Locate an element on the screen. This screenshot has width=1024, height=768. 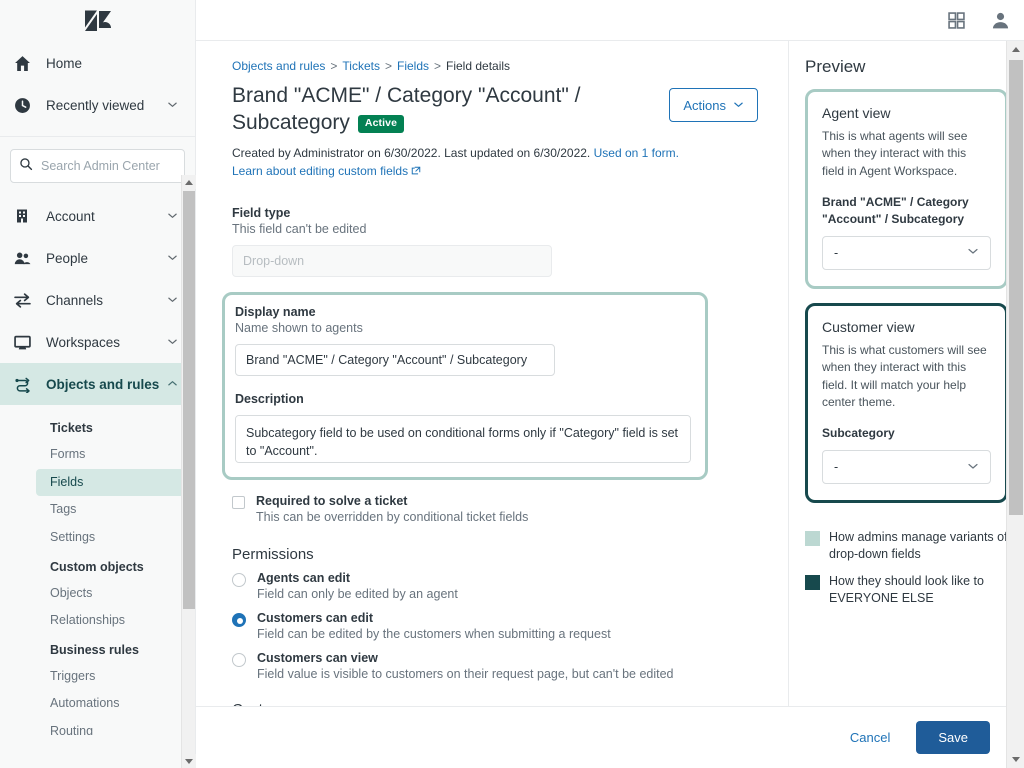
sidebar-item-label: Home is located at coordinates (64, 63).